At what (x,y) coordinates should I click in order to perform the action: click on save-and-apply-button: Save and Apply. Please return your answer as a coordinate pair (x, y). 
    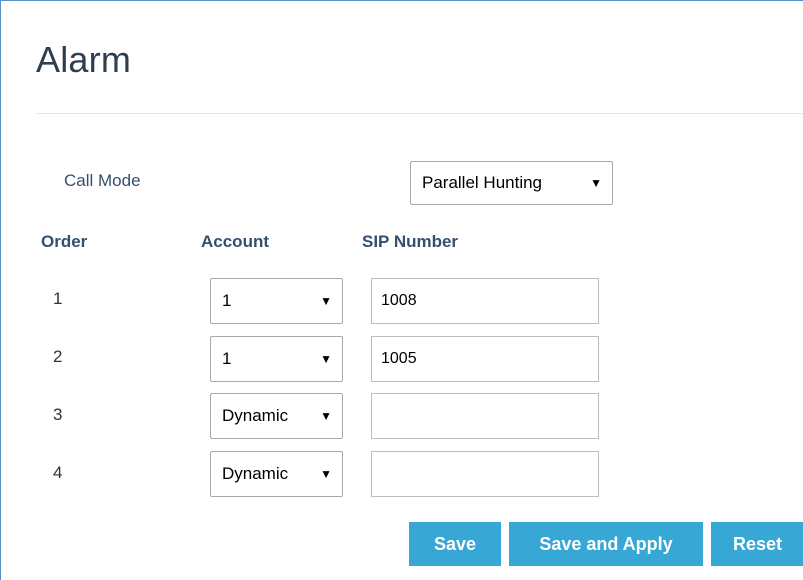
    Looking at the image, I should click on (606, 544).